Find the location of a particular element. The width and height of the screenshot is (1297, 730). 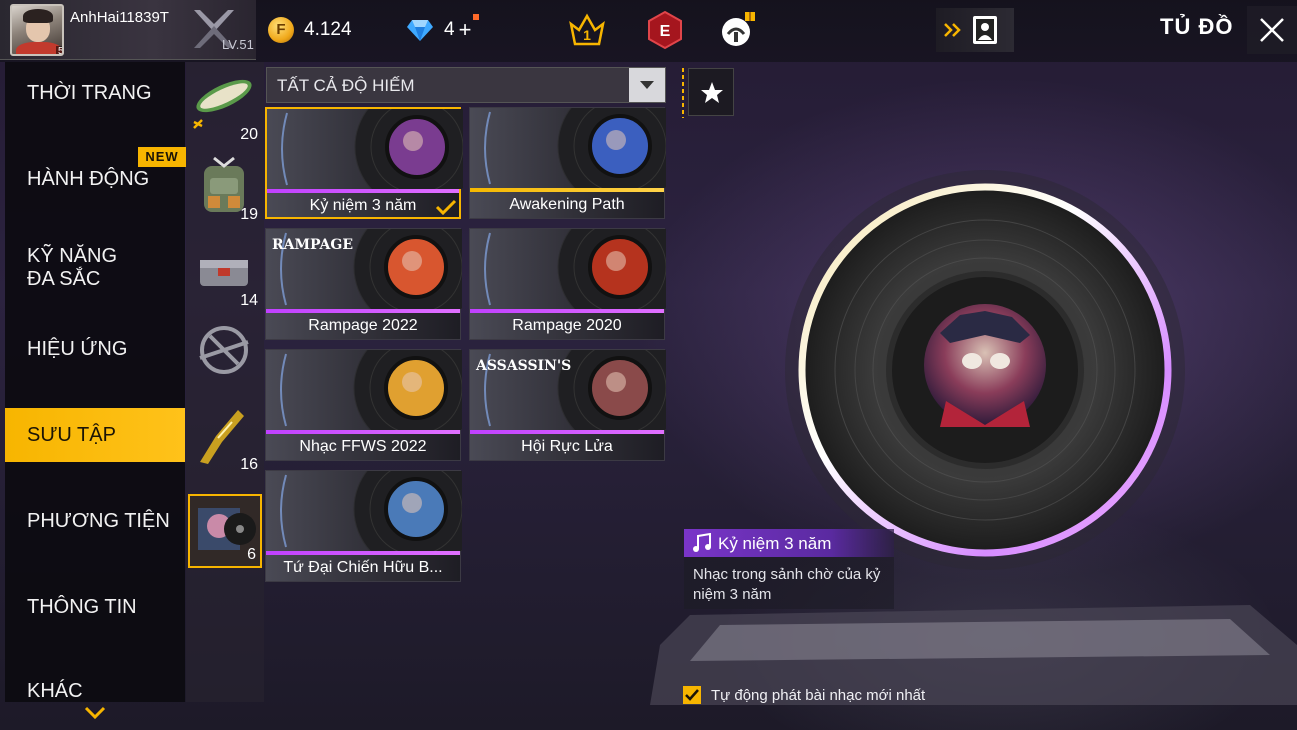

music-note-icon is located at coordinates (702, 542).